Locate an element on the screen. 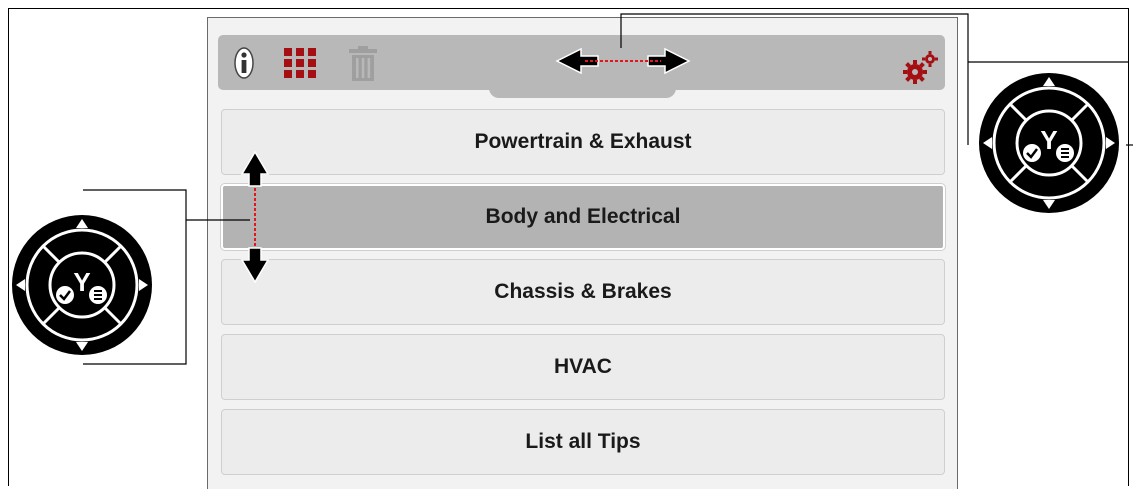 The width and height of the screenshot is (1135, 489). menu-item-label: Body and Electrical is located at coordinates (583, 216).